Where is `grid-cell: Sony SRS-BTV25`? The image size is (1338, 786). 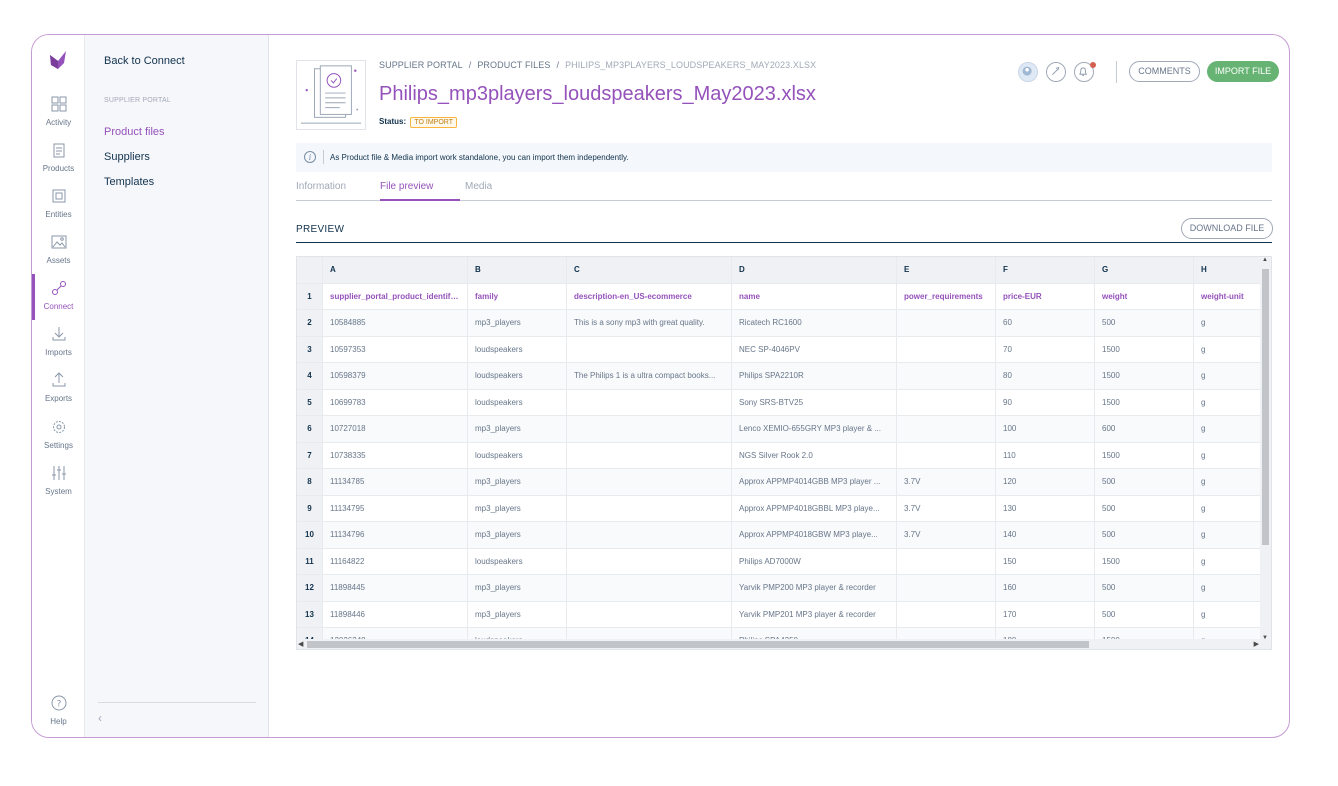
grid-cell: Sony SRS-BTV25 is located at coordinates (814, 402).